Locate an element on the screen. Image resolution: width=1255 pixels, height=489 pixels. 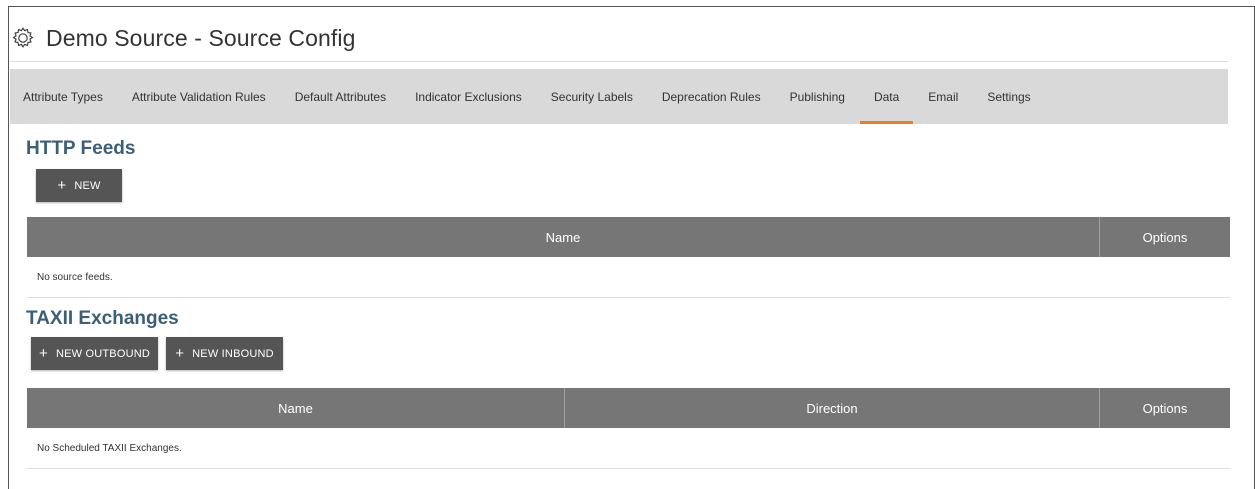
new-feed-button-label: NEW is located at coordinates (87, 185).